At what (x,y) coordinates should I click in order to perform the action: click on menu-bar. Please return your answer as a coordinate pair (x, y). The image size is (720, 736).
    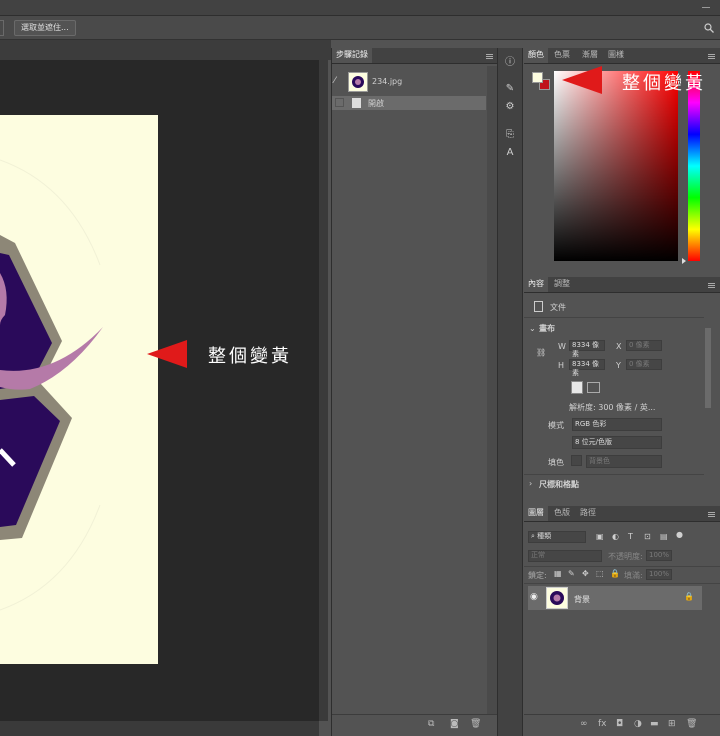
    Looking at the image, I should click on (360, 8).